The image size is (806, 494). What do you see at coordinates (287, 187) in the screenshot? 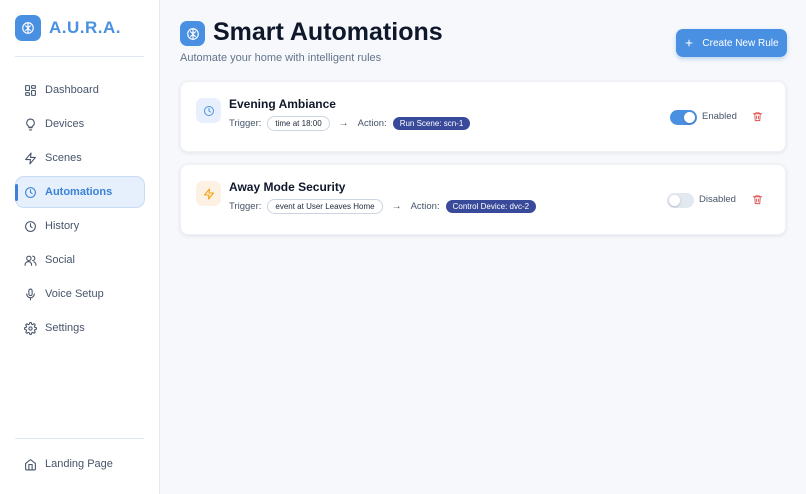
I see `rule-name: Away Mode Security` at bounding box center [287, 187].